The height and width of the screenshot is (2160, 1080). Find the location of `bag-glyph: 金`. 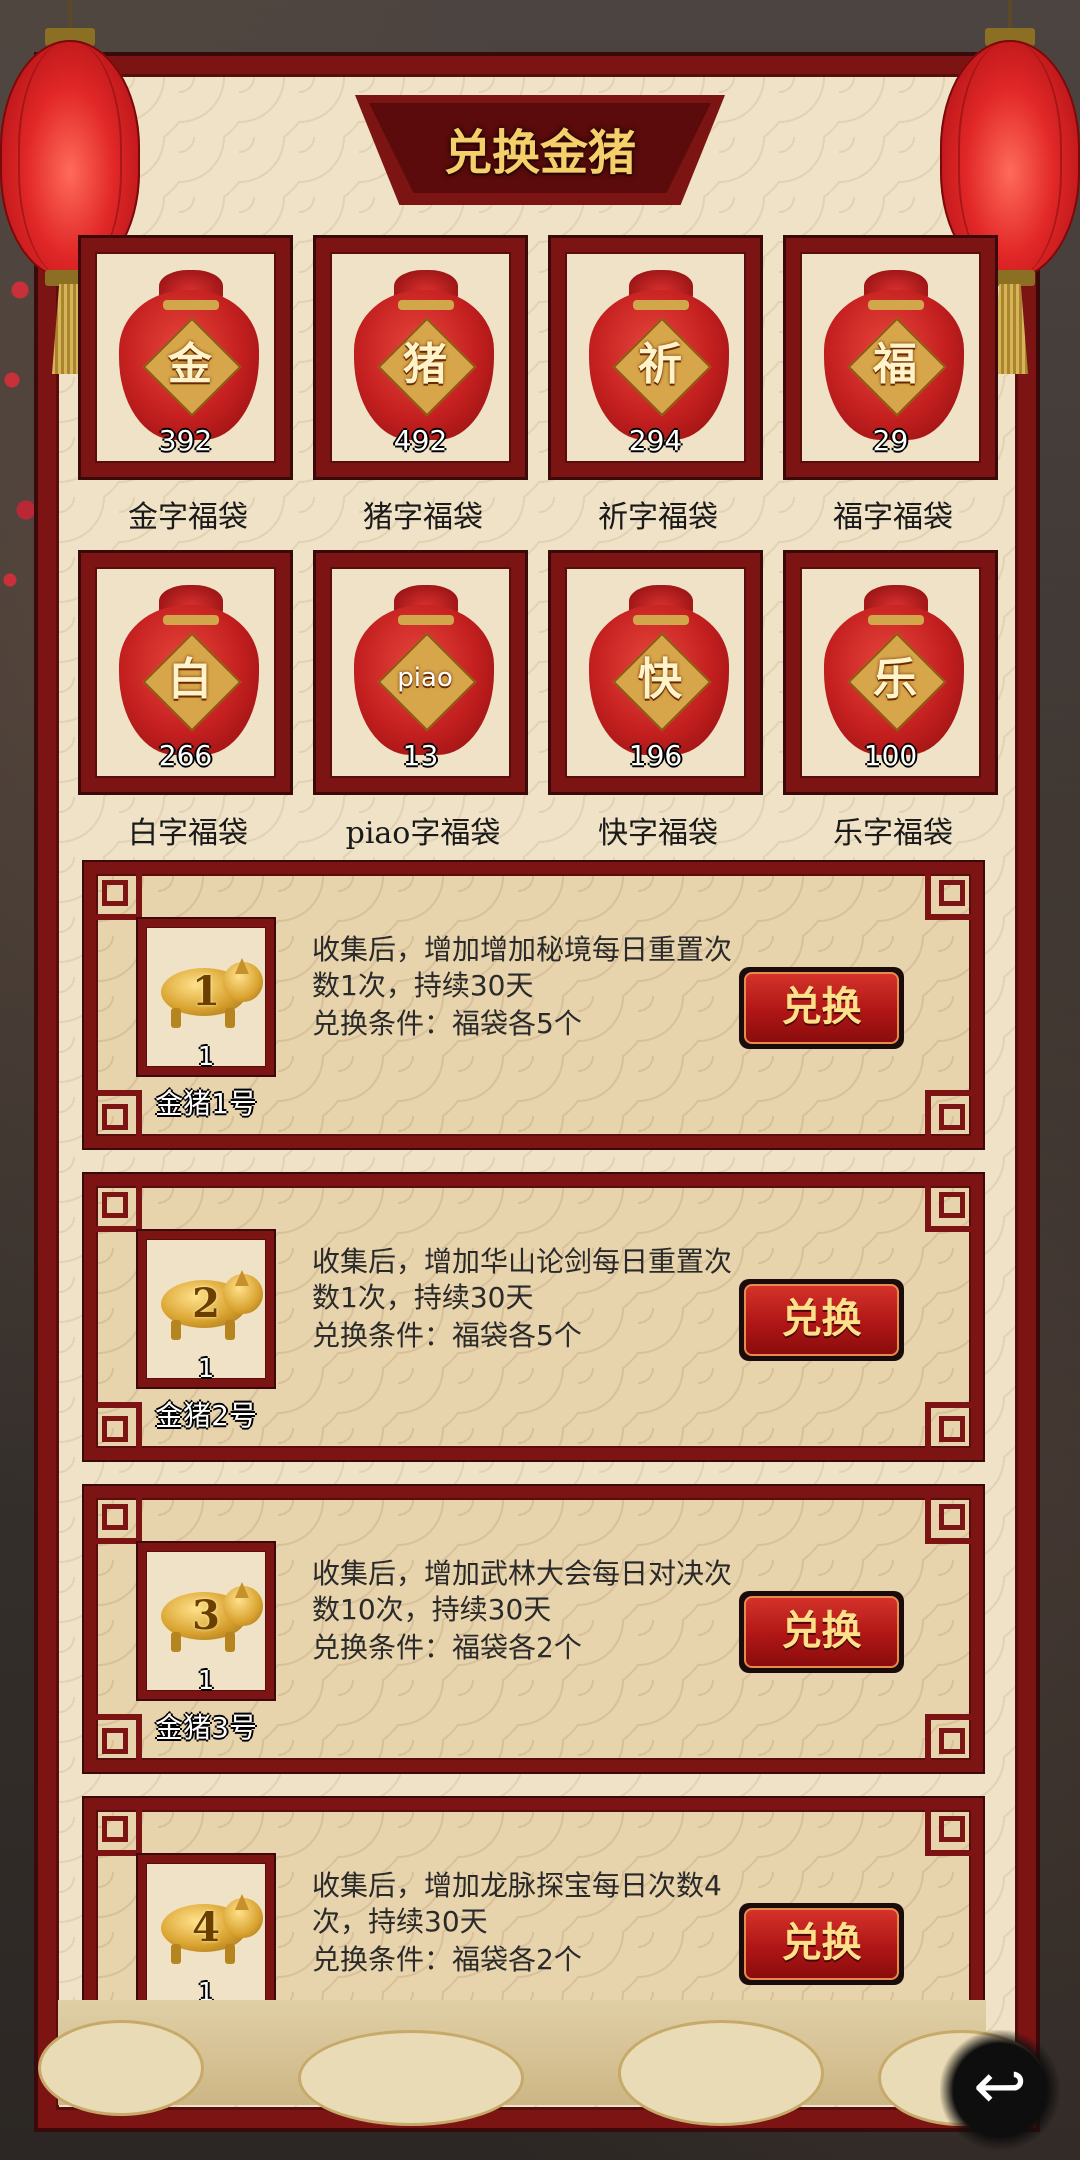

bag-glyph: 金 is located at coordinates (190, 364).